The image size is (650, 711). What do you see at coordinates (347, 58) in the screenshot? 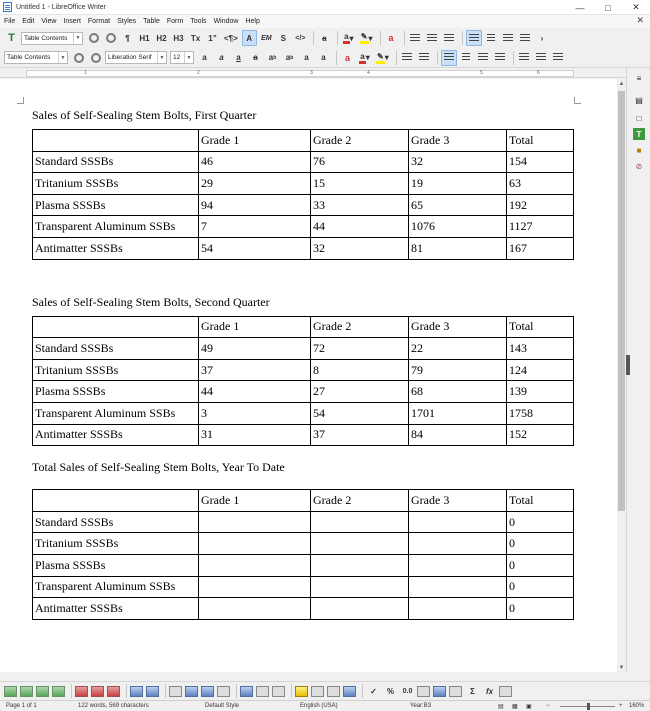
I see `clear-formatting-icon: a` at bounding box center [347, 58].